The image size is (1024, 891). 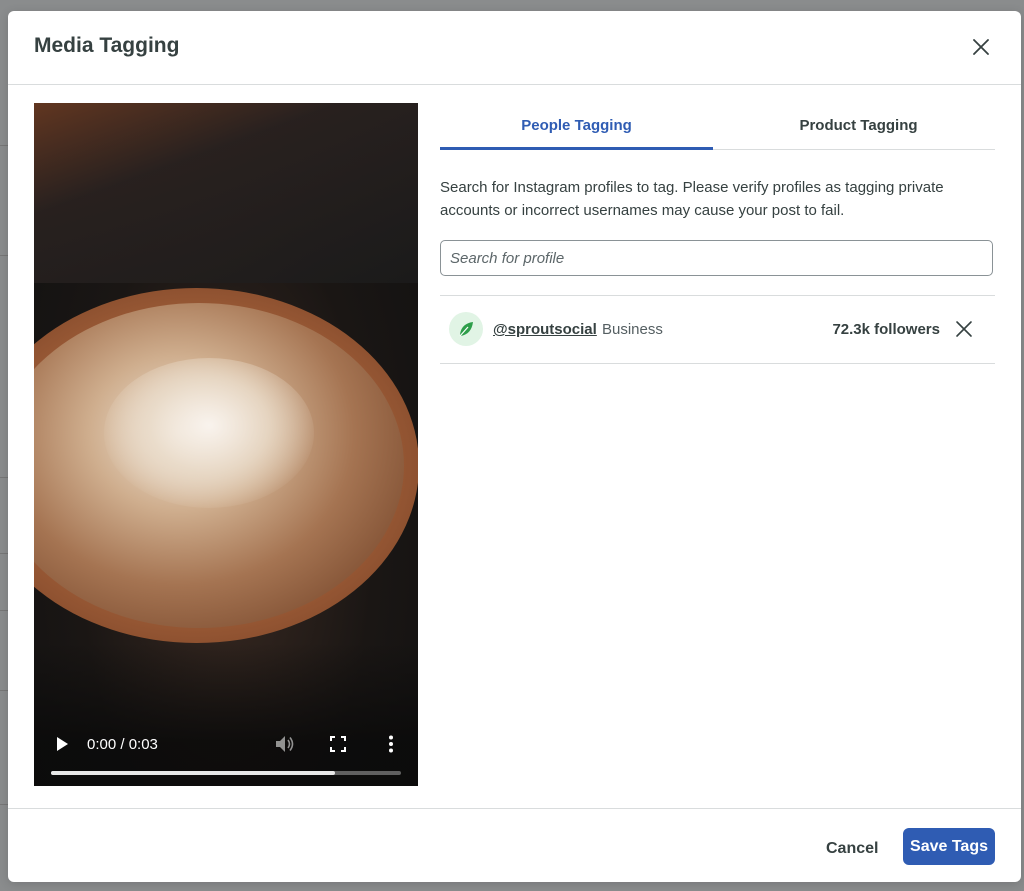 What do you see at coordinates (886, 329) in the screenshot?
I see `profile-followers-count: 72.3k followers` at bounding box center [886, 329].